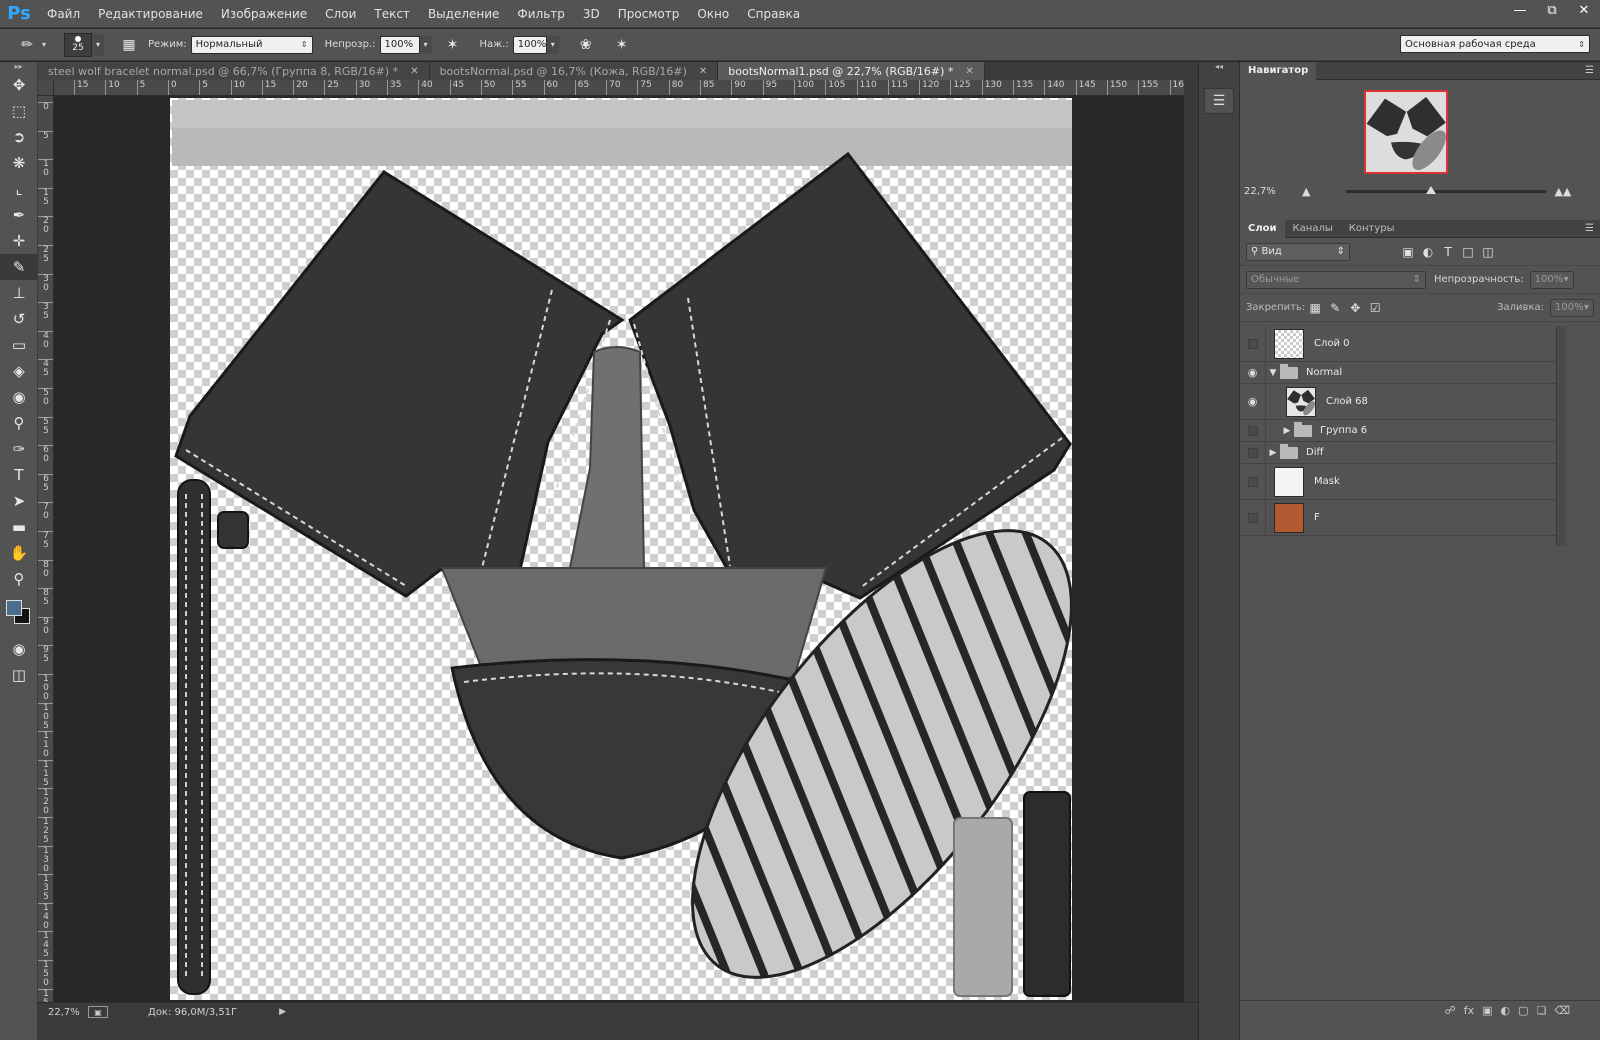  What do you see at coordinates (19, 267) in the screenshot?
I see `brush-tool-icon: ✎` at bounding box center [19, 267].